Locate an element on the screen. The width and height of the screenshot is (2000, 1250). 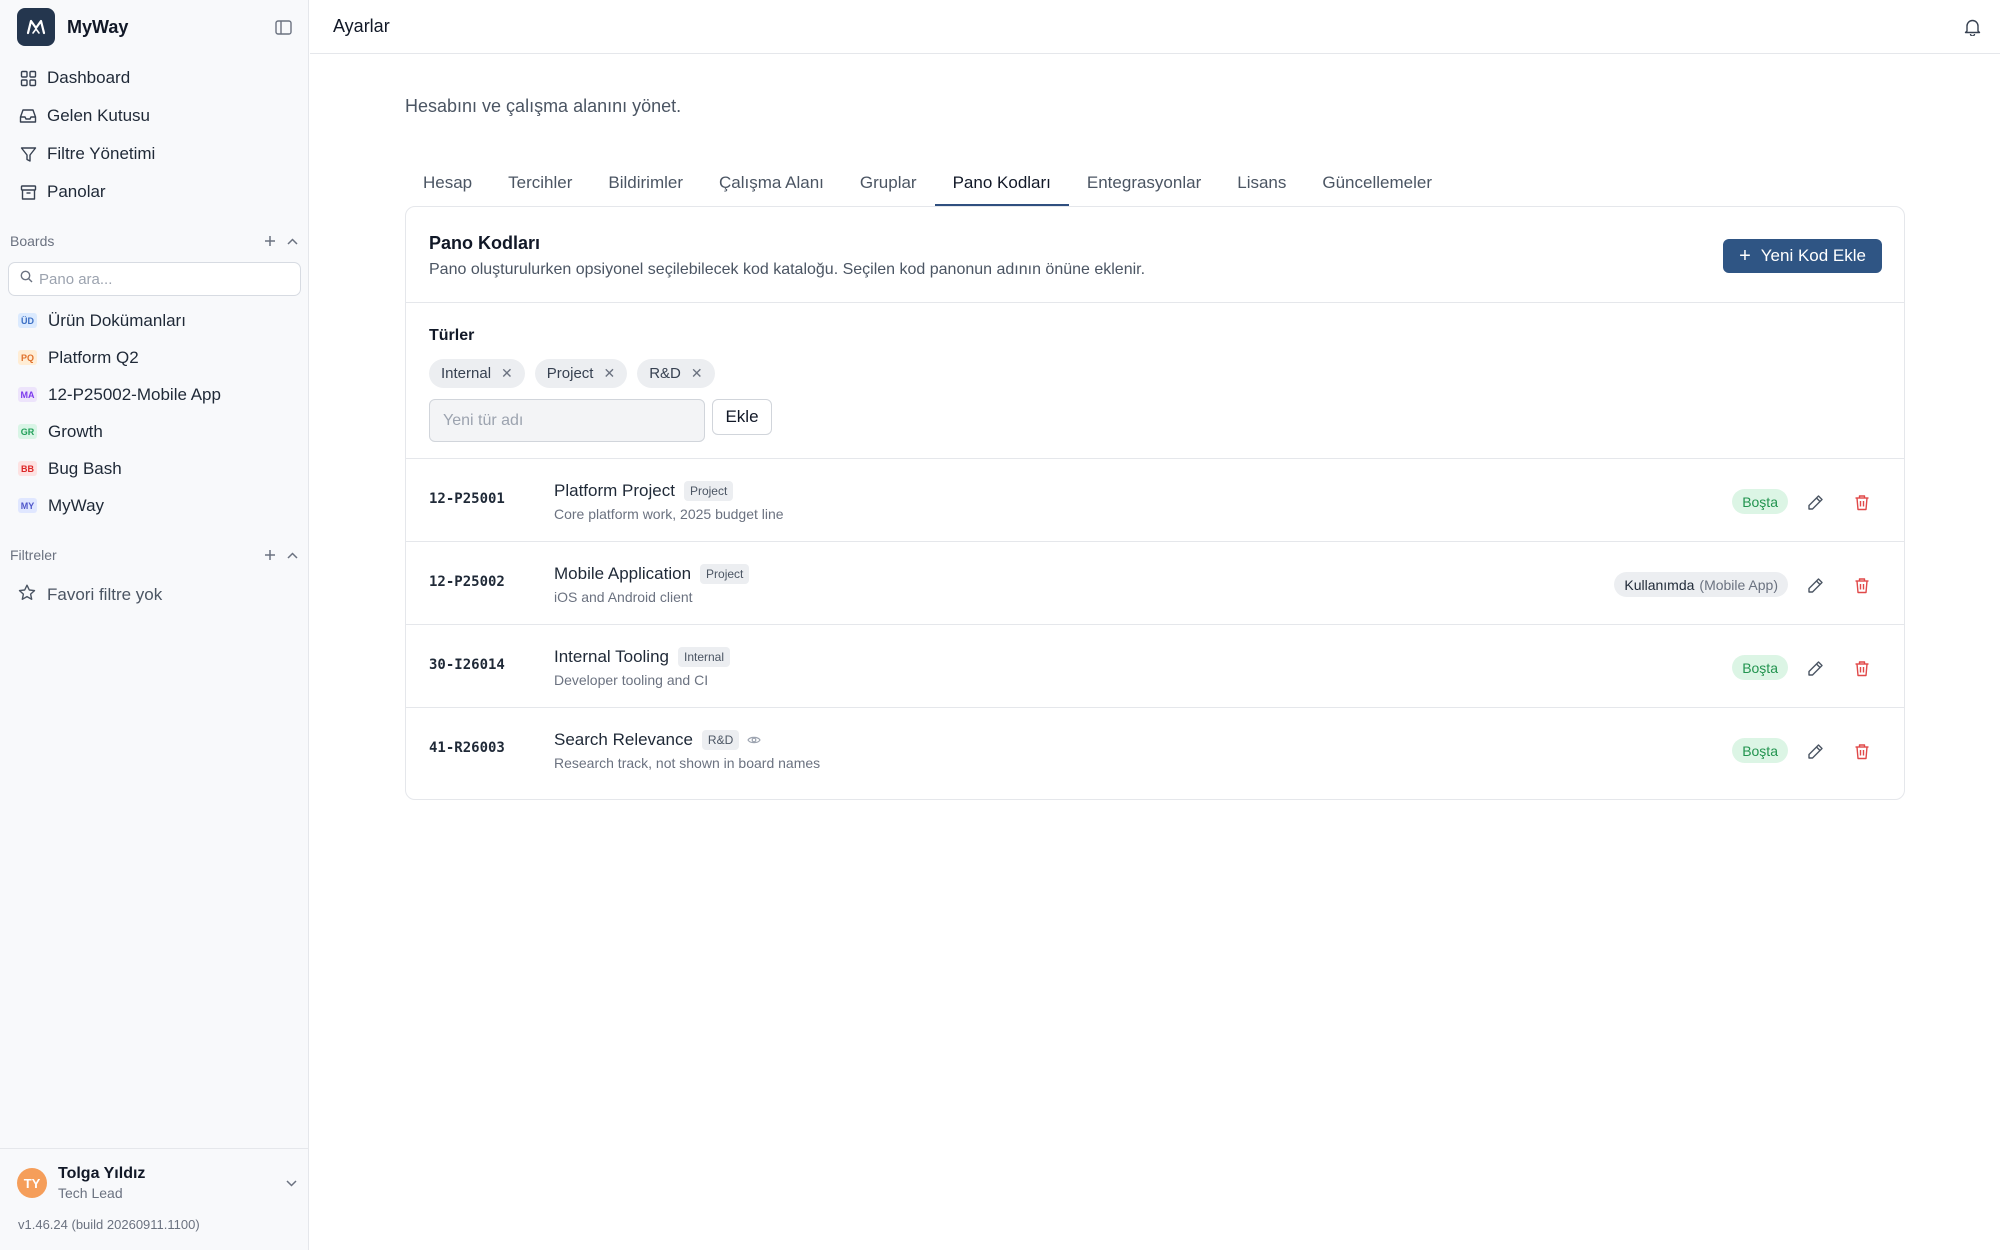
status-badge: Boşta is located at coordinates (1760, 667).